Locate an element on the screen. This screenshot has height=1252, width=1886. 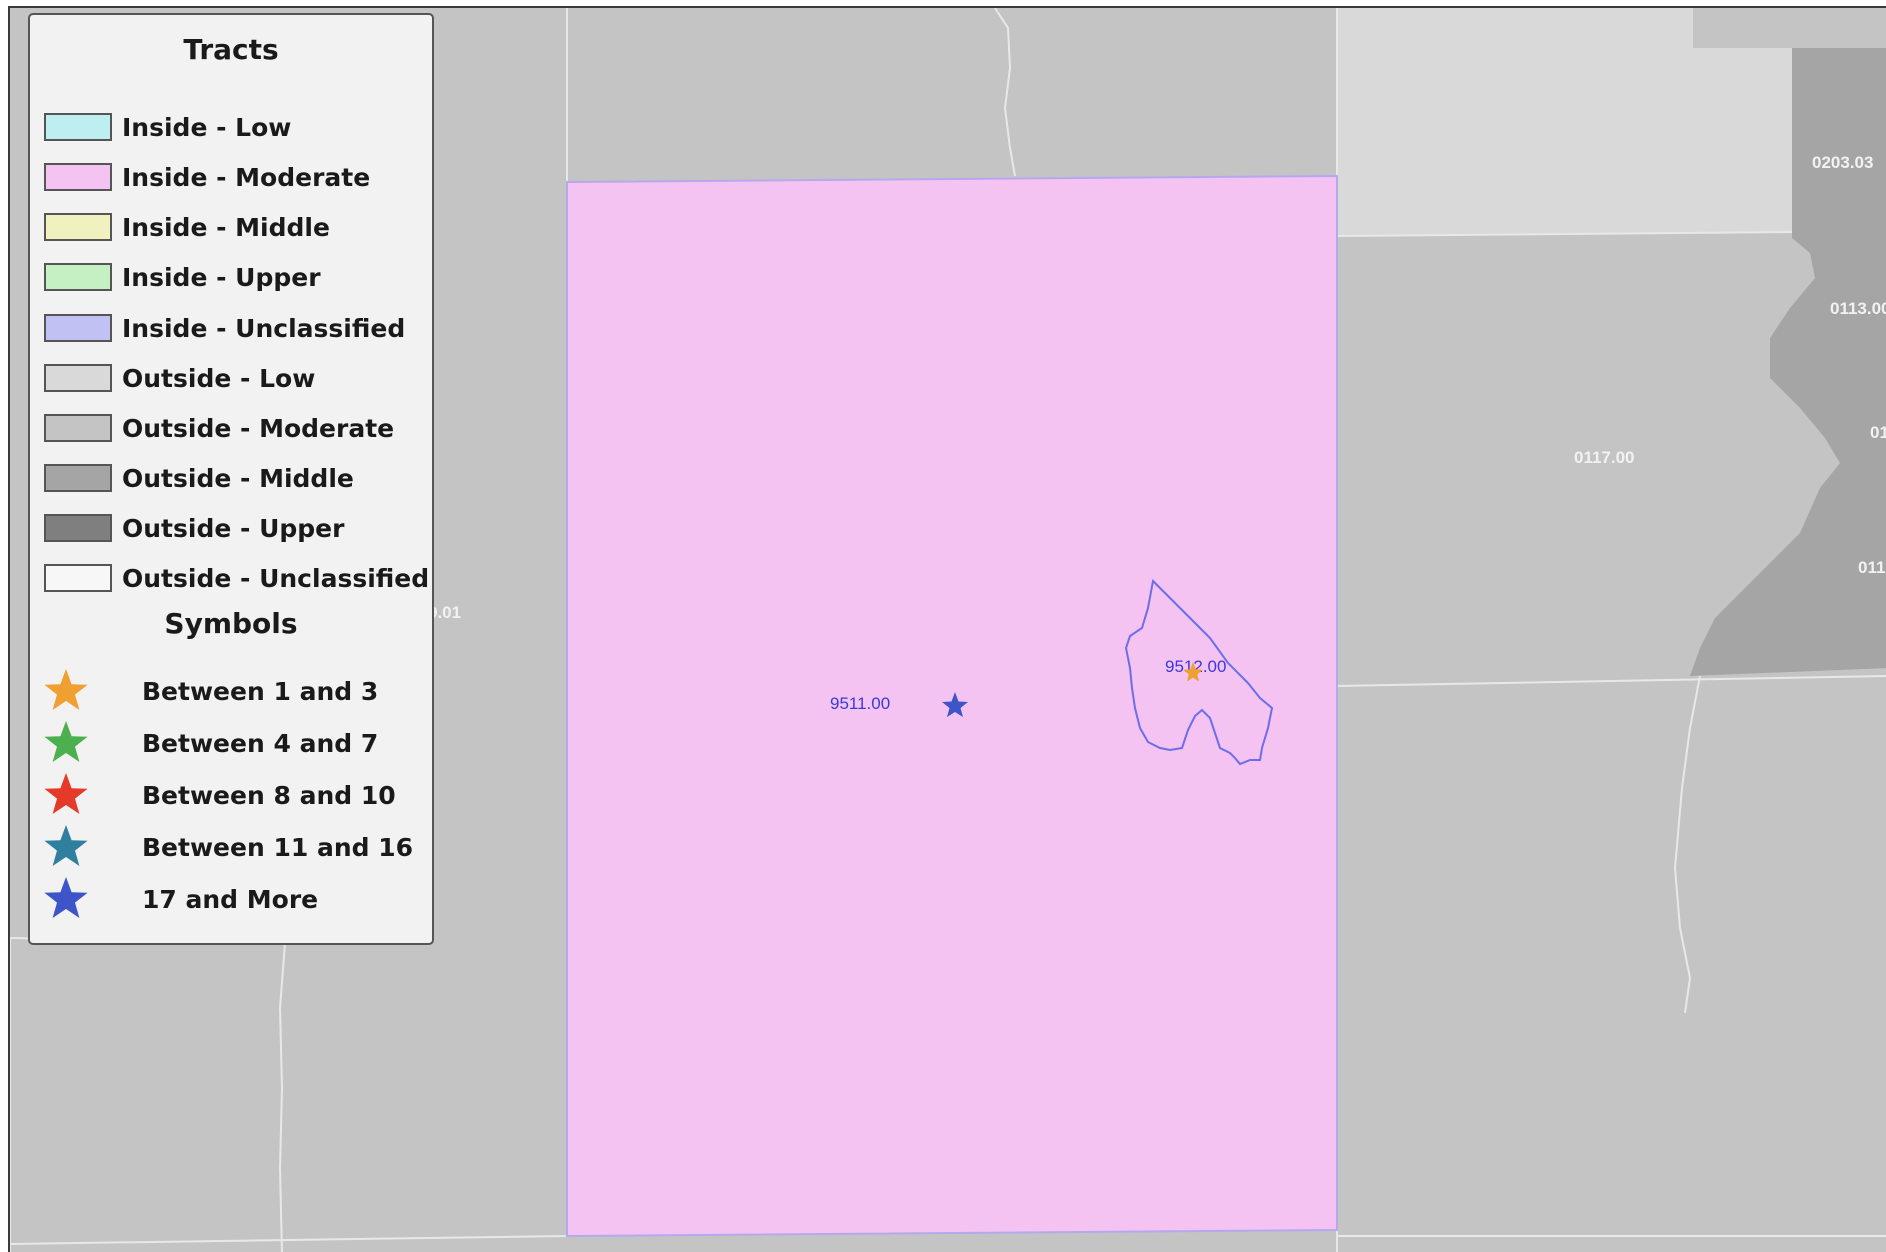
legend-symbol-between-8-and-10: Between 8 and 10 is located at coordinates (219, 795).